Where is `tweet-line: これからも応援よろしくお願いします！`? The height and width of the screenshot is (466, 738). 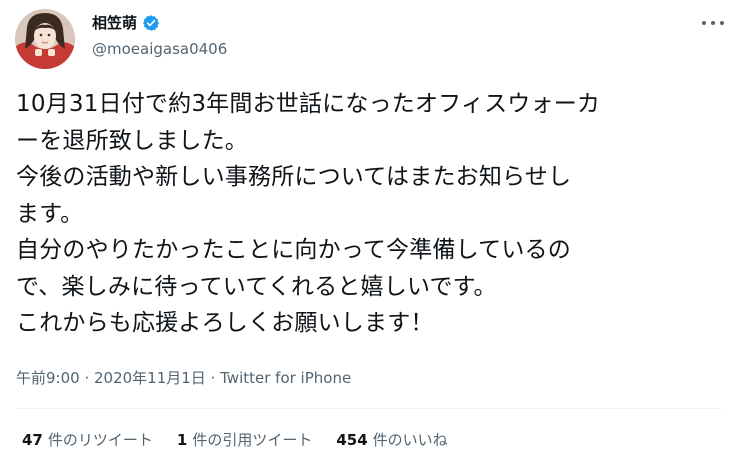
tweet-line: これからも応援よろしくお願いします！ is located at coordinates (225, 323).